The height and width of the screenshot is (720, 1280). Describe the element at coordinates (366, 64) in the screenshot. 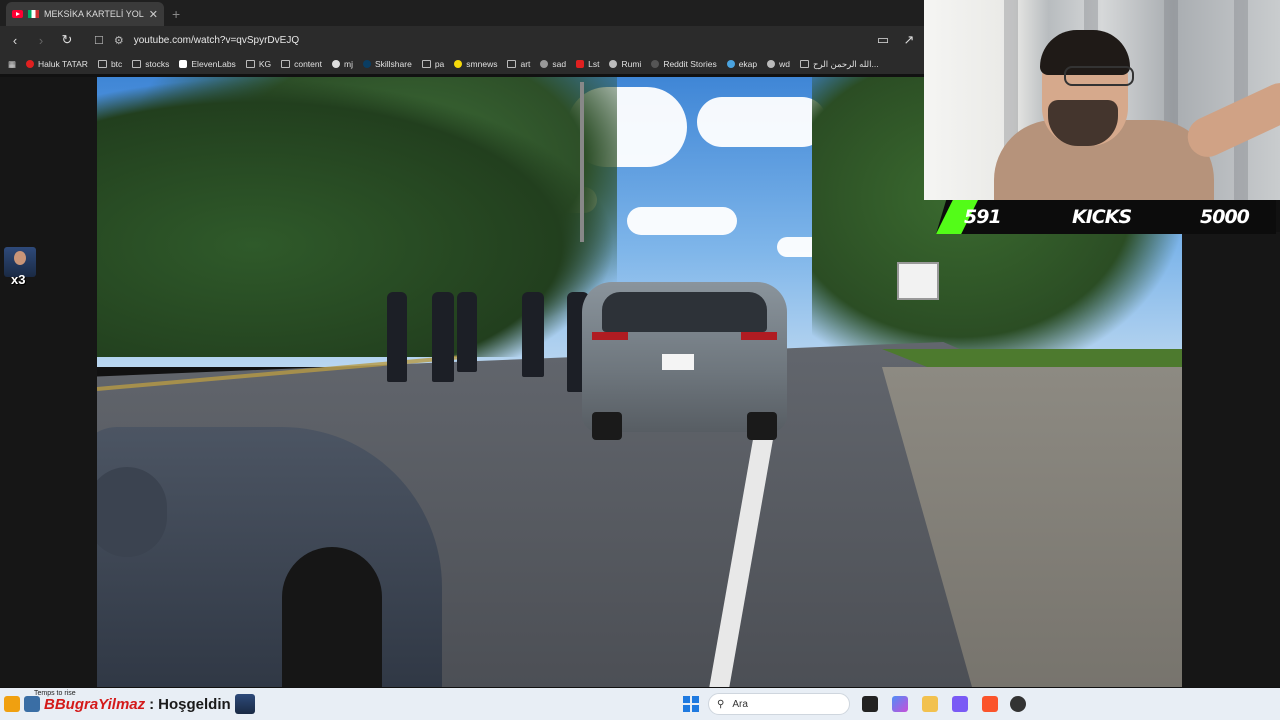

I see `skillshare-icon` at that location.